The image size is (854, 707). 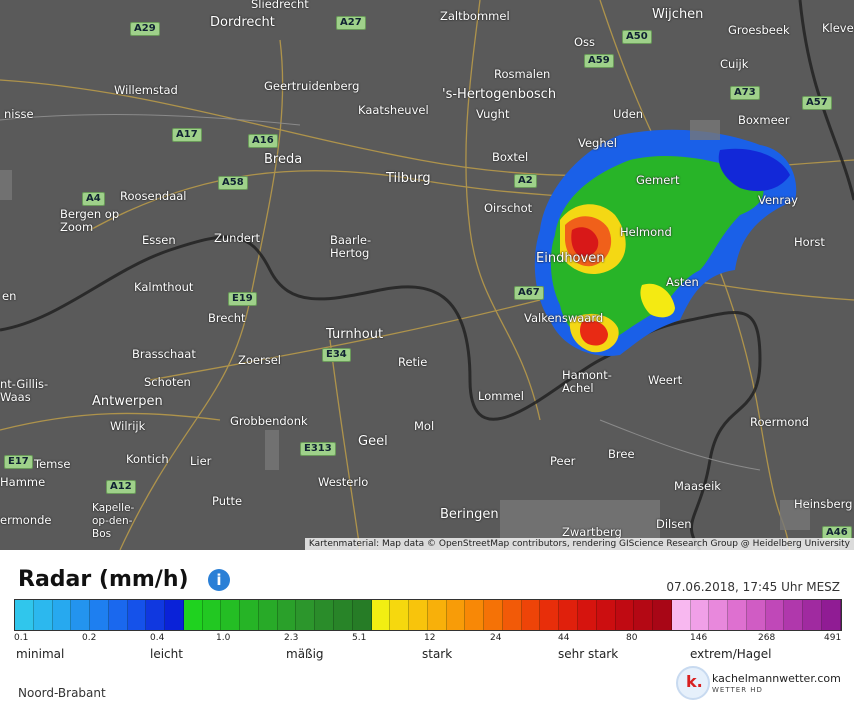 I want to click on road-shield: A17, so click(x=187, y=135).